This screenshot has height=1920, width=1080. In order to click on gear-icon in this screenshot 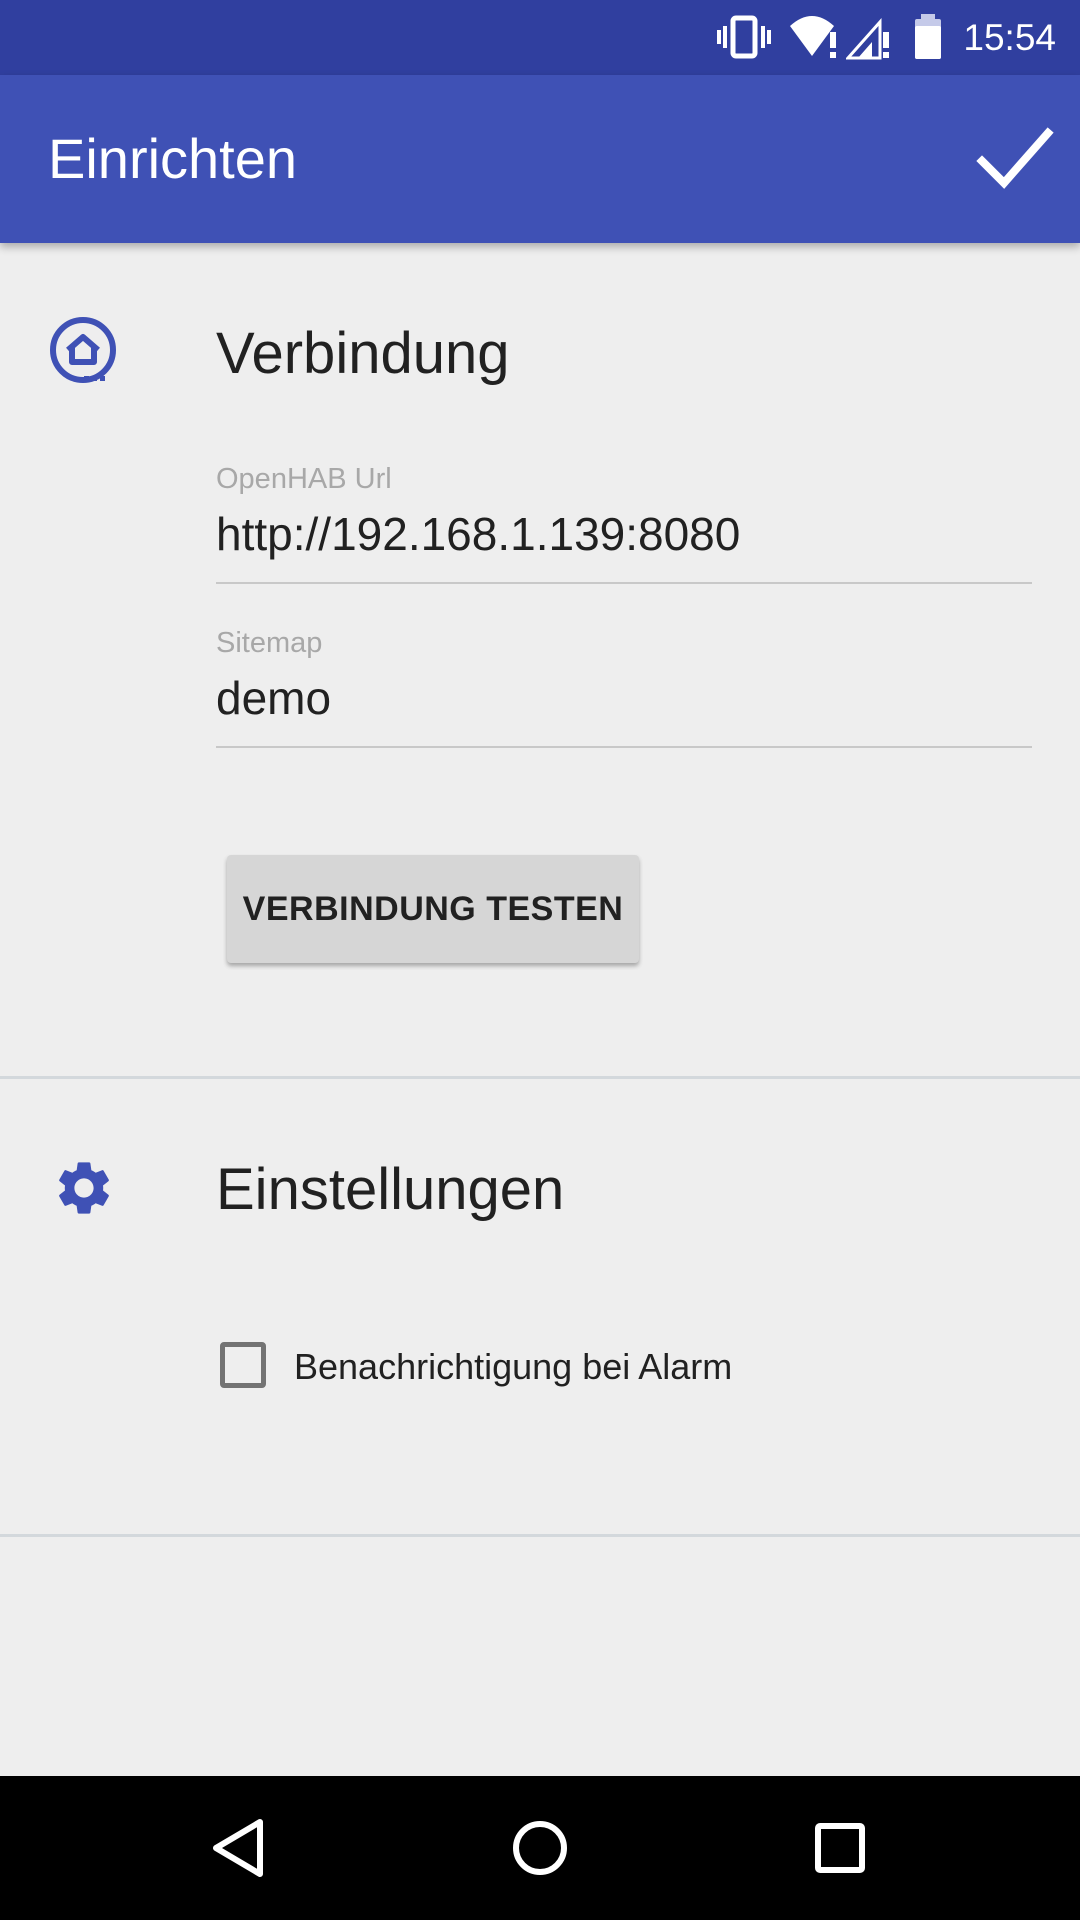, I will do `click(84, 1188)`.